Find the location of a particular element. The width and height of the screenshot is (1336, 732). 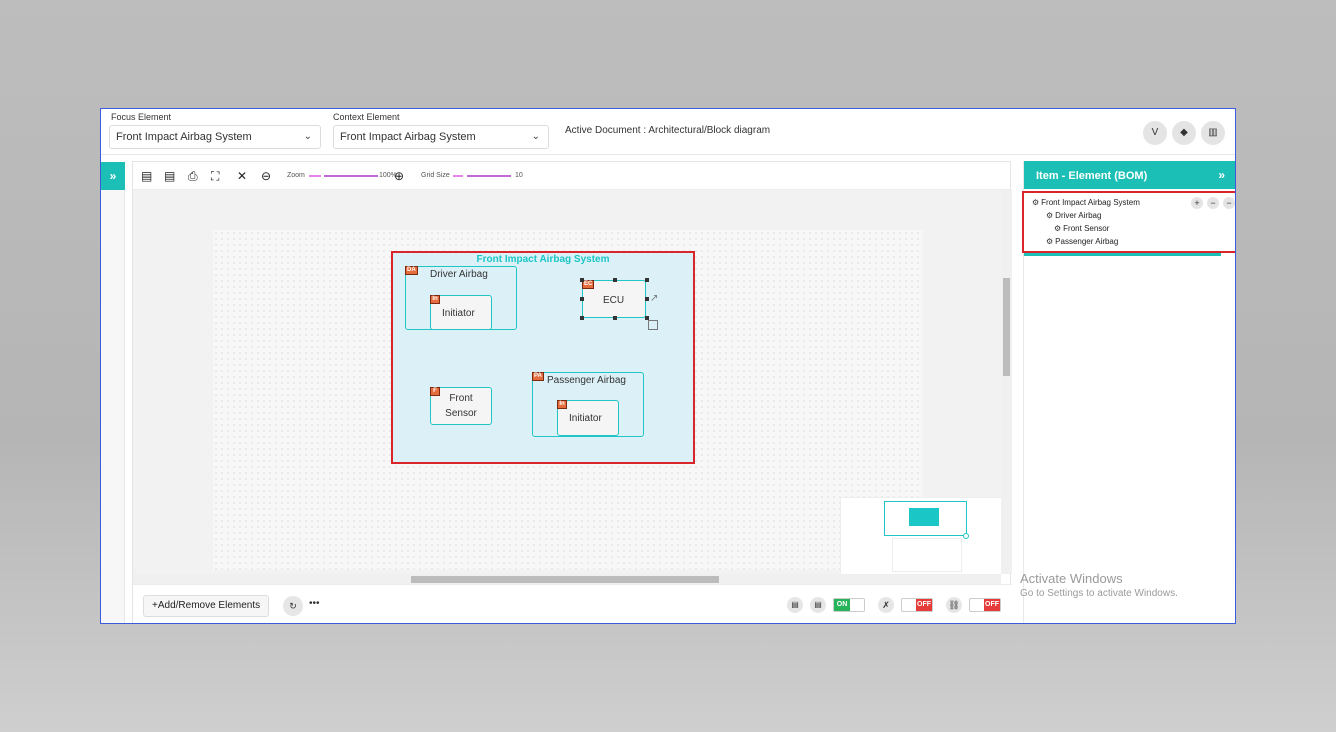

expand-left-button: » is located at coordinates (113, 176).